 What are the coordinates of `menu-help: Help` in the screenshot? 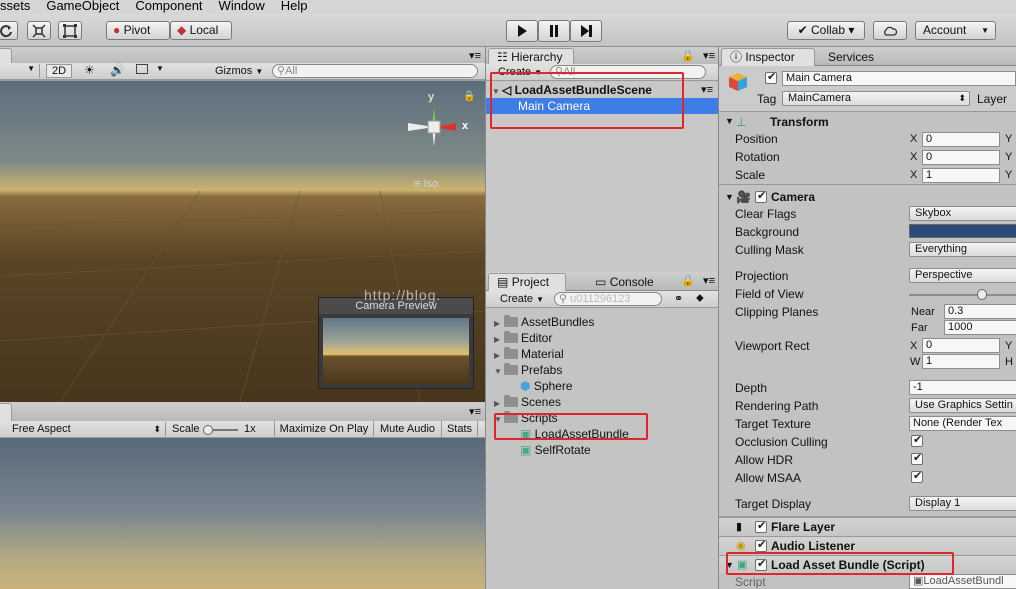 It's located at (294, 7).